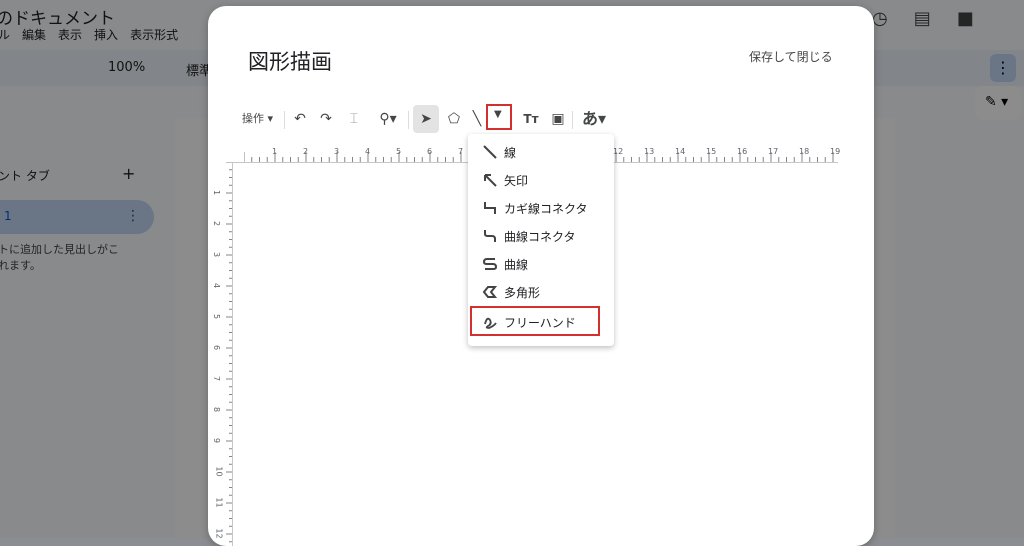 The image size is (1024, 546). I want to click on curved-connector-icon, so click(490, 236).